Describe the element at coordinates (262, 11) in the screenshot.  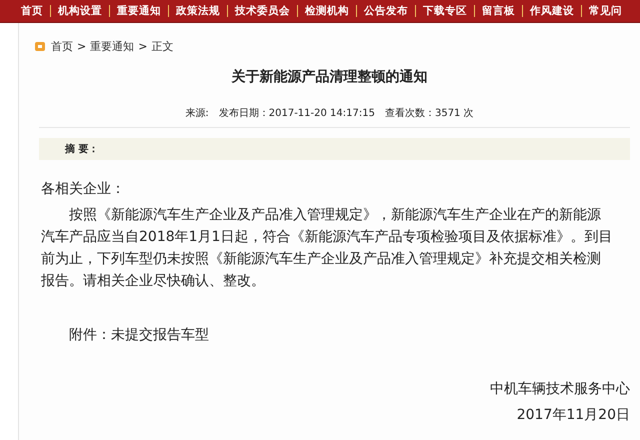
I see `nav-link: 技术委员会` at that location.